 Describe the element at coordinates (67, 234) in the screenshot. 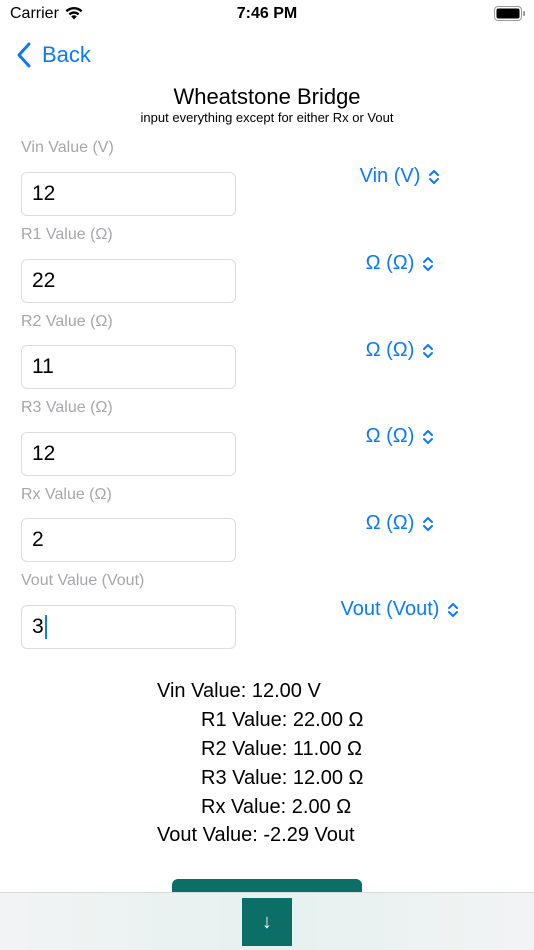

I see `r1-label: R1 Value (Ω)` at that location.